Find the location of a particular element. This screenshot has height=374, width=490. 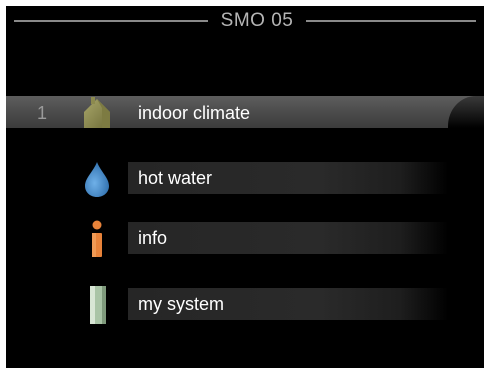

menu-item-indoor-climate: 1 indoor climate is located at coordinates (245, 113).